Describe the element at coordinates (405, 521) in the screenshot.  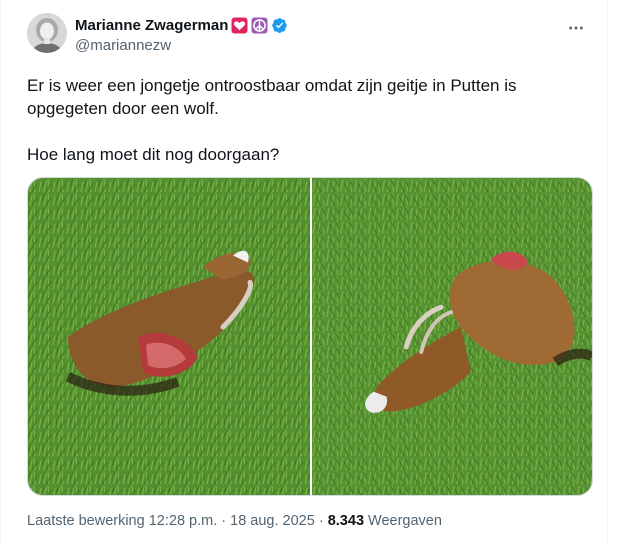
I see `views-label: Weergaven` at that location.